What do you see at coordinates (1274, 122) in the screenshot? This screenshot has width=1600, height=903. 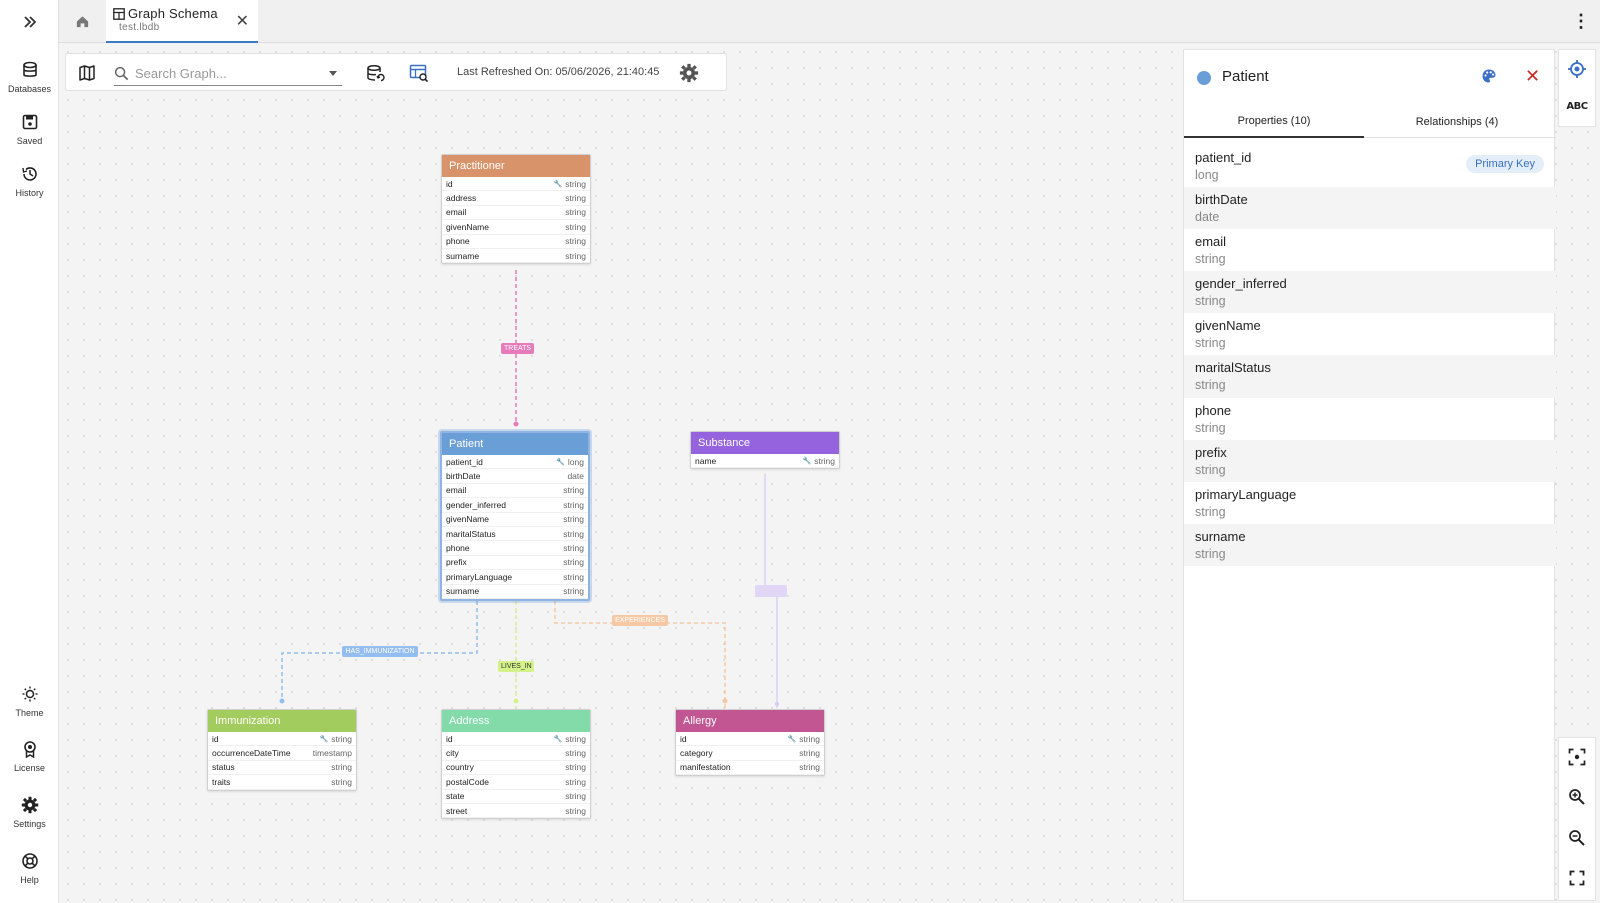 I see `tab-properties: Properties (10)` at bounding box center [1274, 122].